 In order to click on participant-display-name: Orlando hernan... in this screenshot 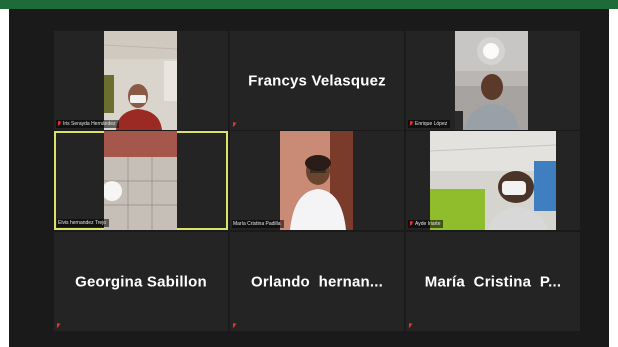, I will do `click(317, 281)`.